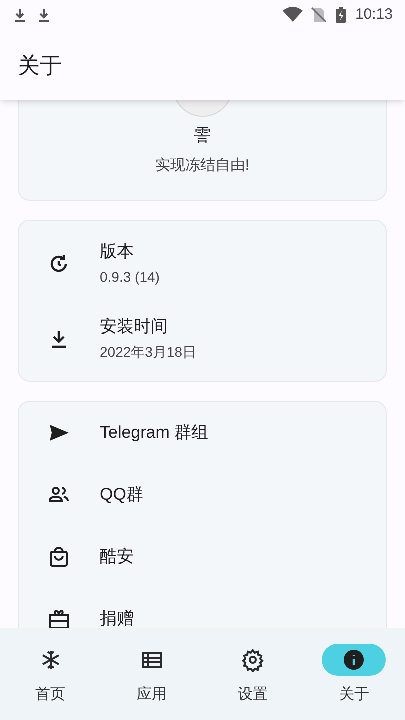 Image resolution: width=405 pixels, height=720 pixels. What do you see at coordinates (319, 15) in the screenshot?
I see `no-sim-icon` at bounding box center [319, 15].